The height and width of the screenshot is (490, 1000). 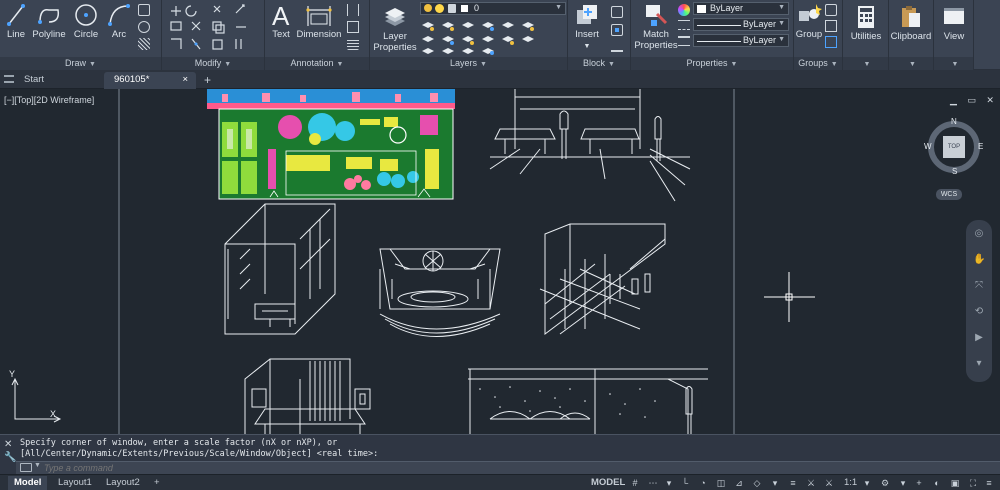 I want to click on viewport-window-controls: ▁ ▭ ✕, so click(x=974, y=100).